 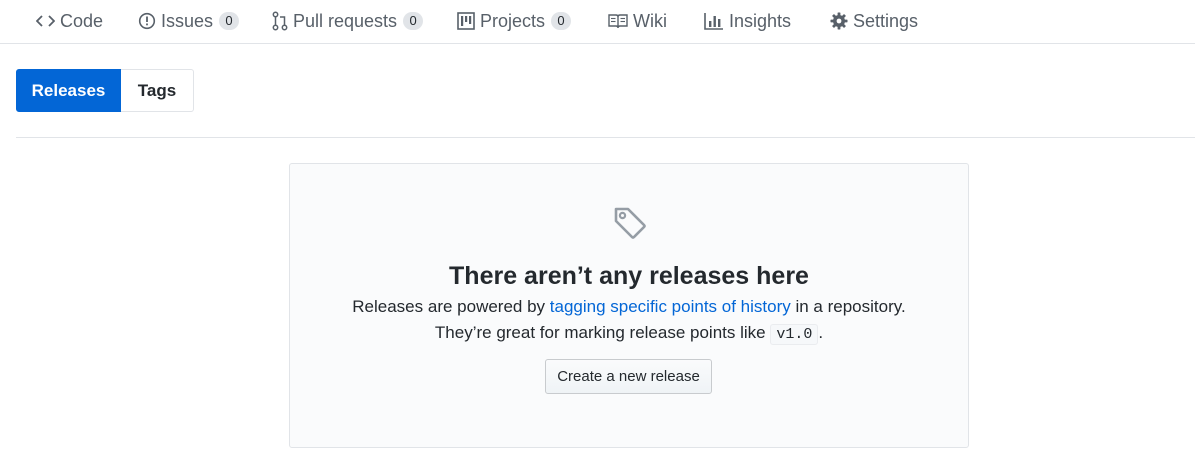 What do you see at coordinates (650, 20) in the screenshot?
I see `nav-item-label: Wiki` at bounding box center [650, 20].